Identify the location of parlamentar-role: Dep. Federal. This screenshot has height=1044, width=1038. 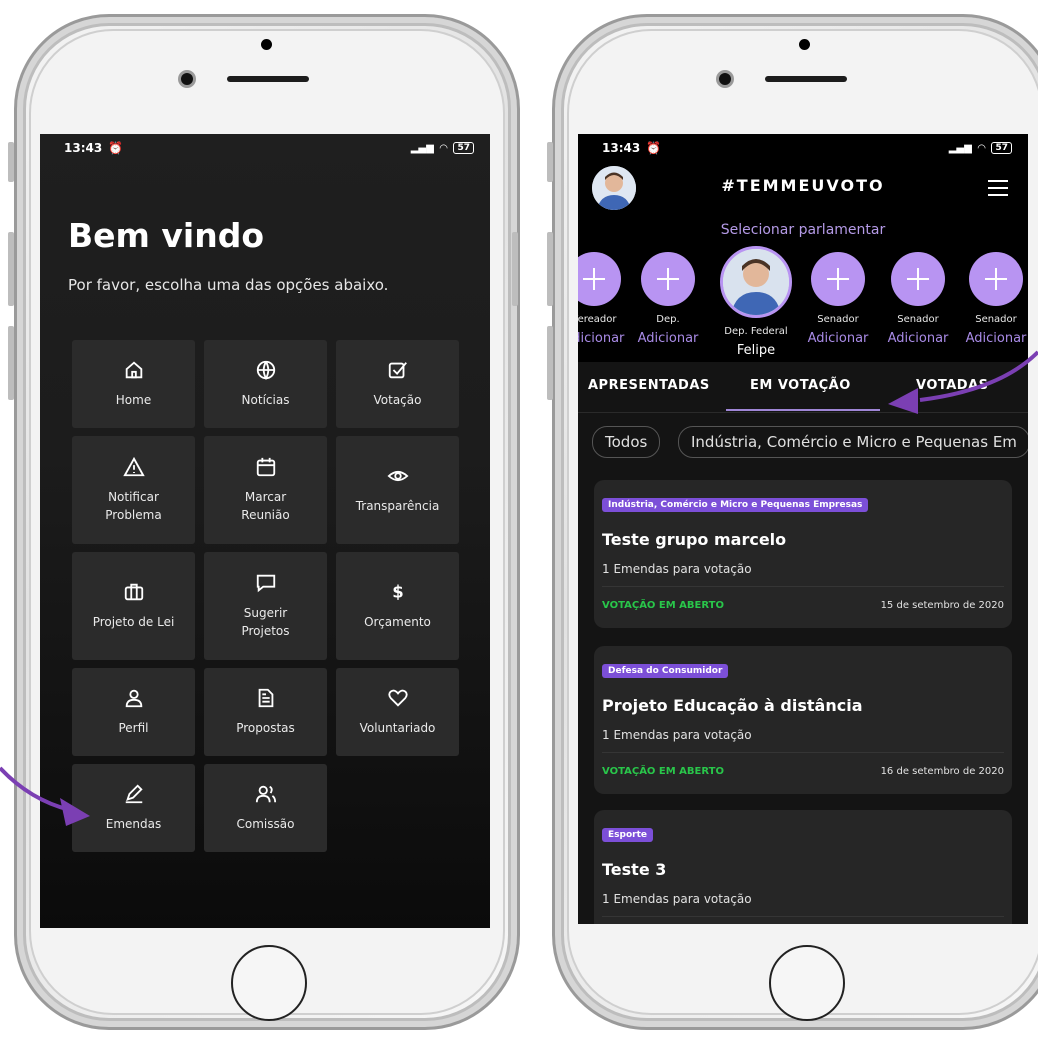
(756, 331).